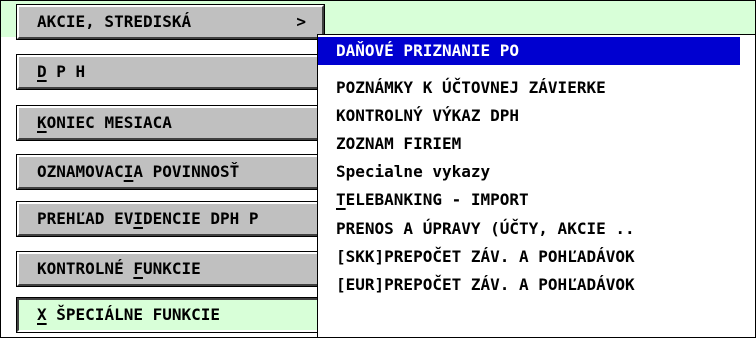 The width and height of the screenshot is (756, 338). Describe the element at coordinates (428, 115) in the screenshot. I see `submenu-item-label: KONTROLNÝ VÝKAZ DPH` at that location.